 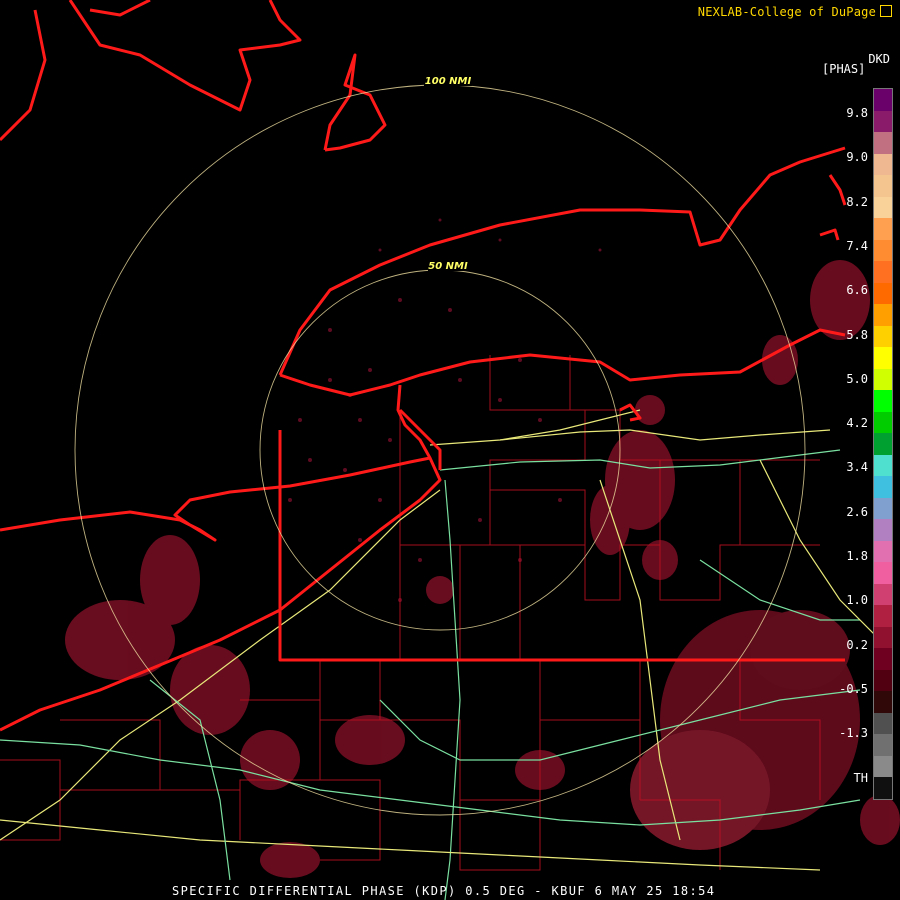 What do you see at coordinates (857, 245) in the screenshot?
I see `color-scale-tick-label: 7.4` at bounding box center [857, 245].